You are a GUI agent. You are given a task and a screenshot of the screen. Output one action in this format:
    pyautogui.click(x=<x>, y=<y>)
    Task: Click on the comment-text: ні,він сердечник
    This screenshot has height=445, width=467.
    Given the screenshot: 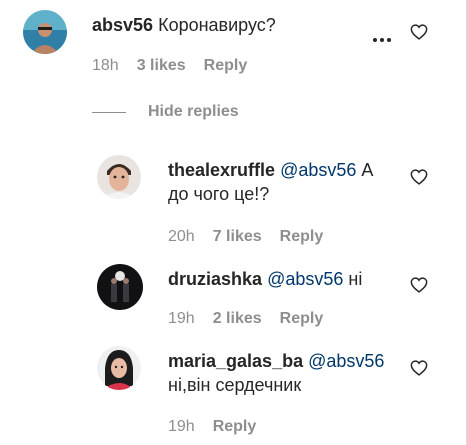 What is the action you would take?
    pyautogui.click(x=235, y=385)
    